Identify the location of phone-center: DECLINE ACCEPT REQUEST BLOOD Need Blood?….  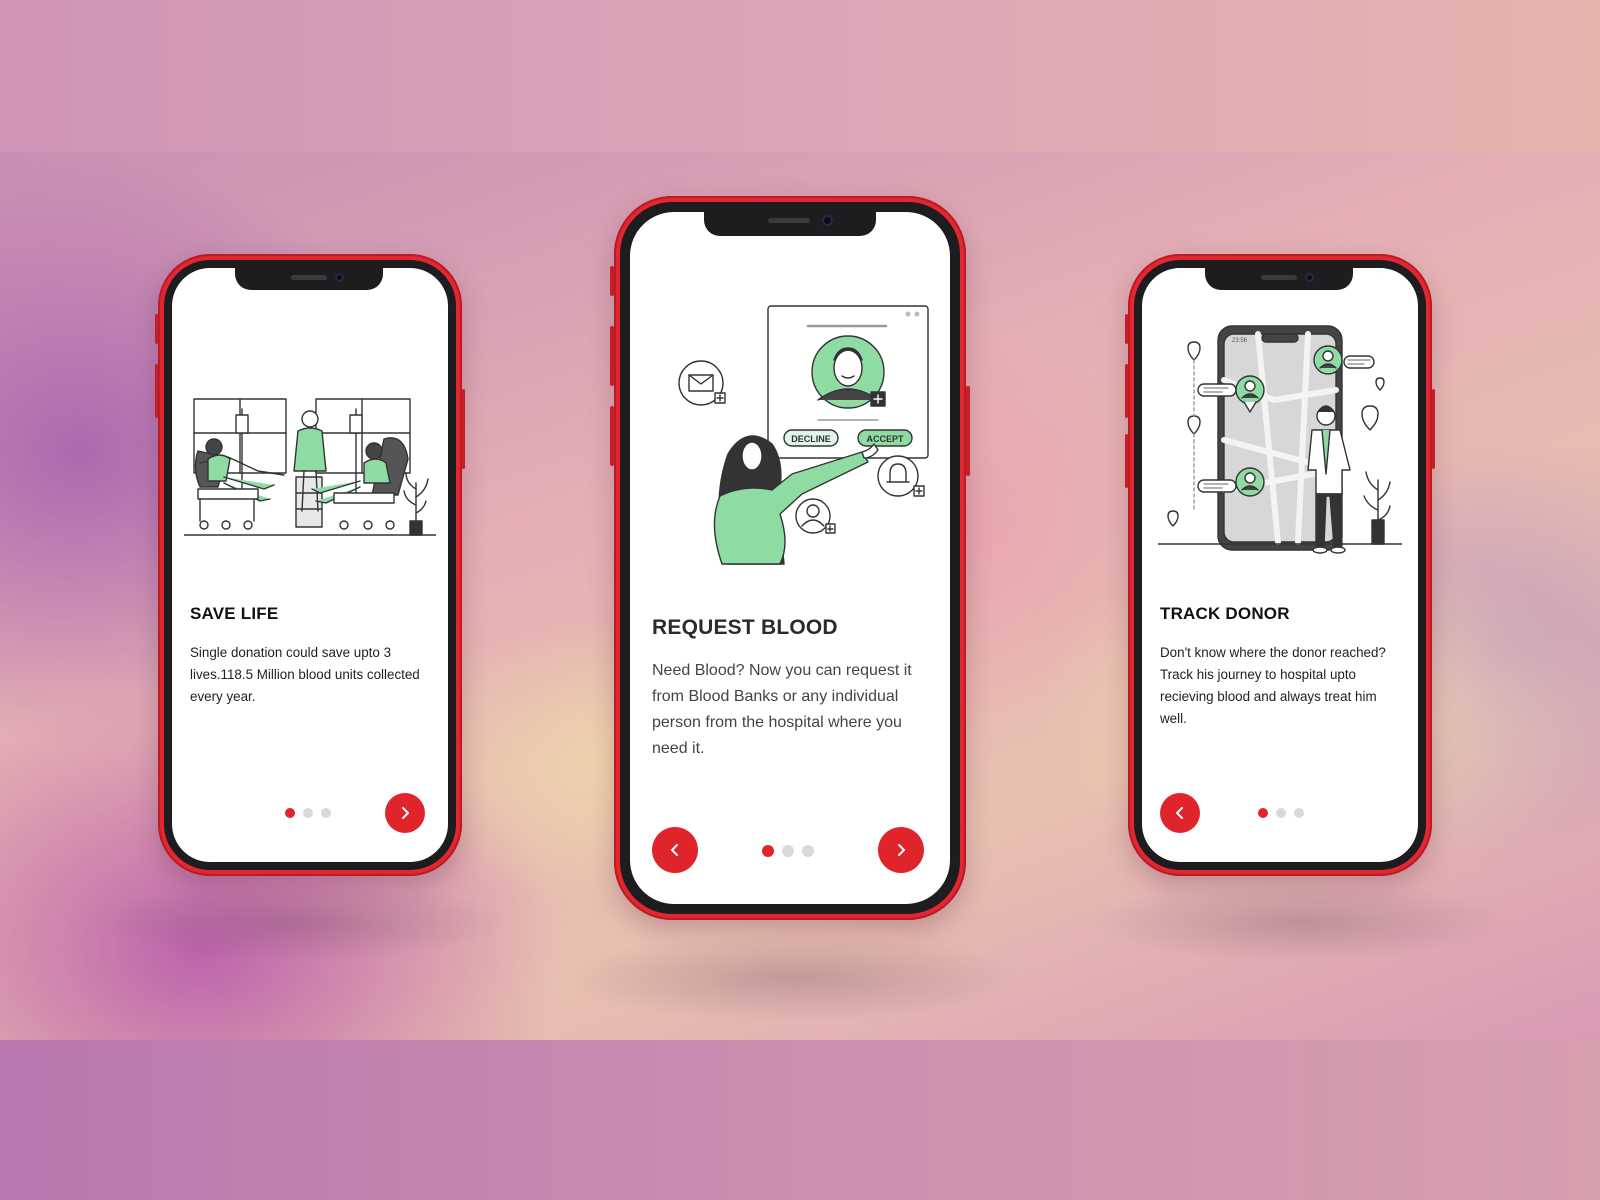
(790, 558).